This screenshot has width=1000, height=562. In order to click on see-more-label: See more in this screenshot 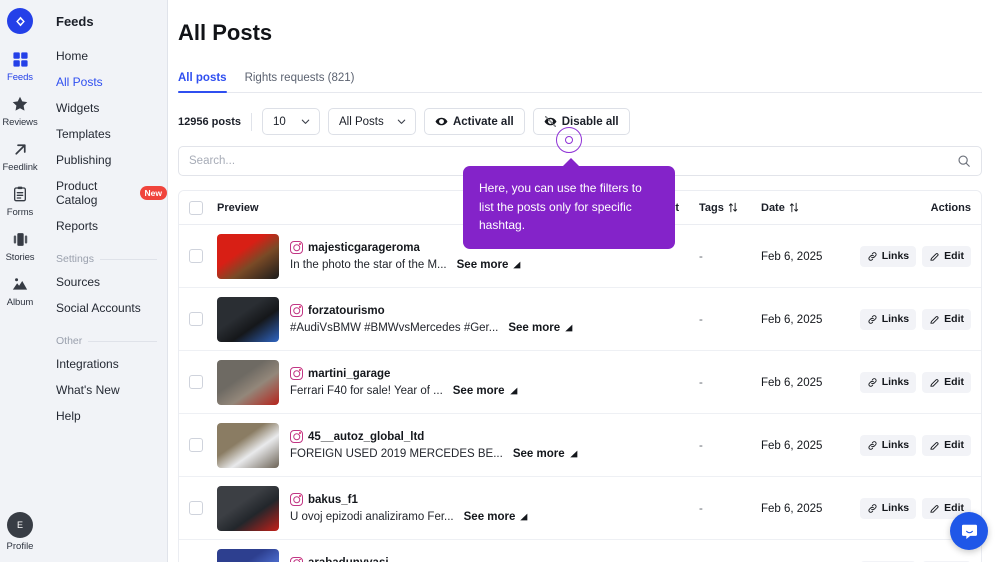, I will do `click(482, 265)`.